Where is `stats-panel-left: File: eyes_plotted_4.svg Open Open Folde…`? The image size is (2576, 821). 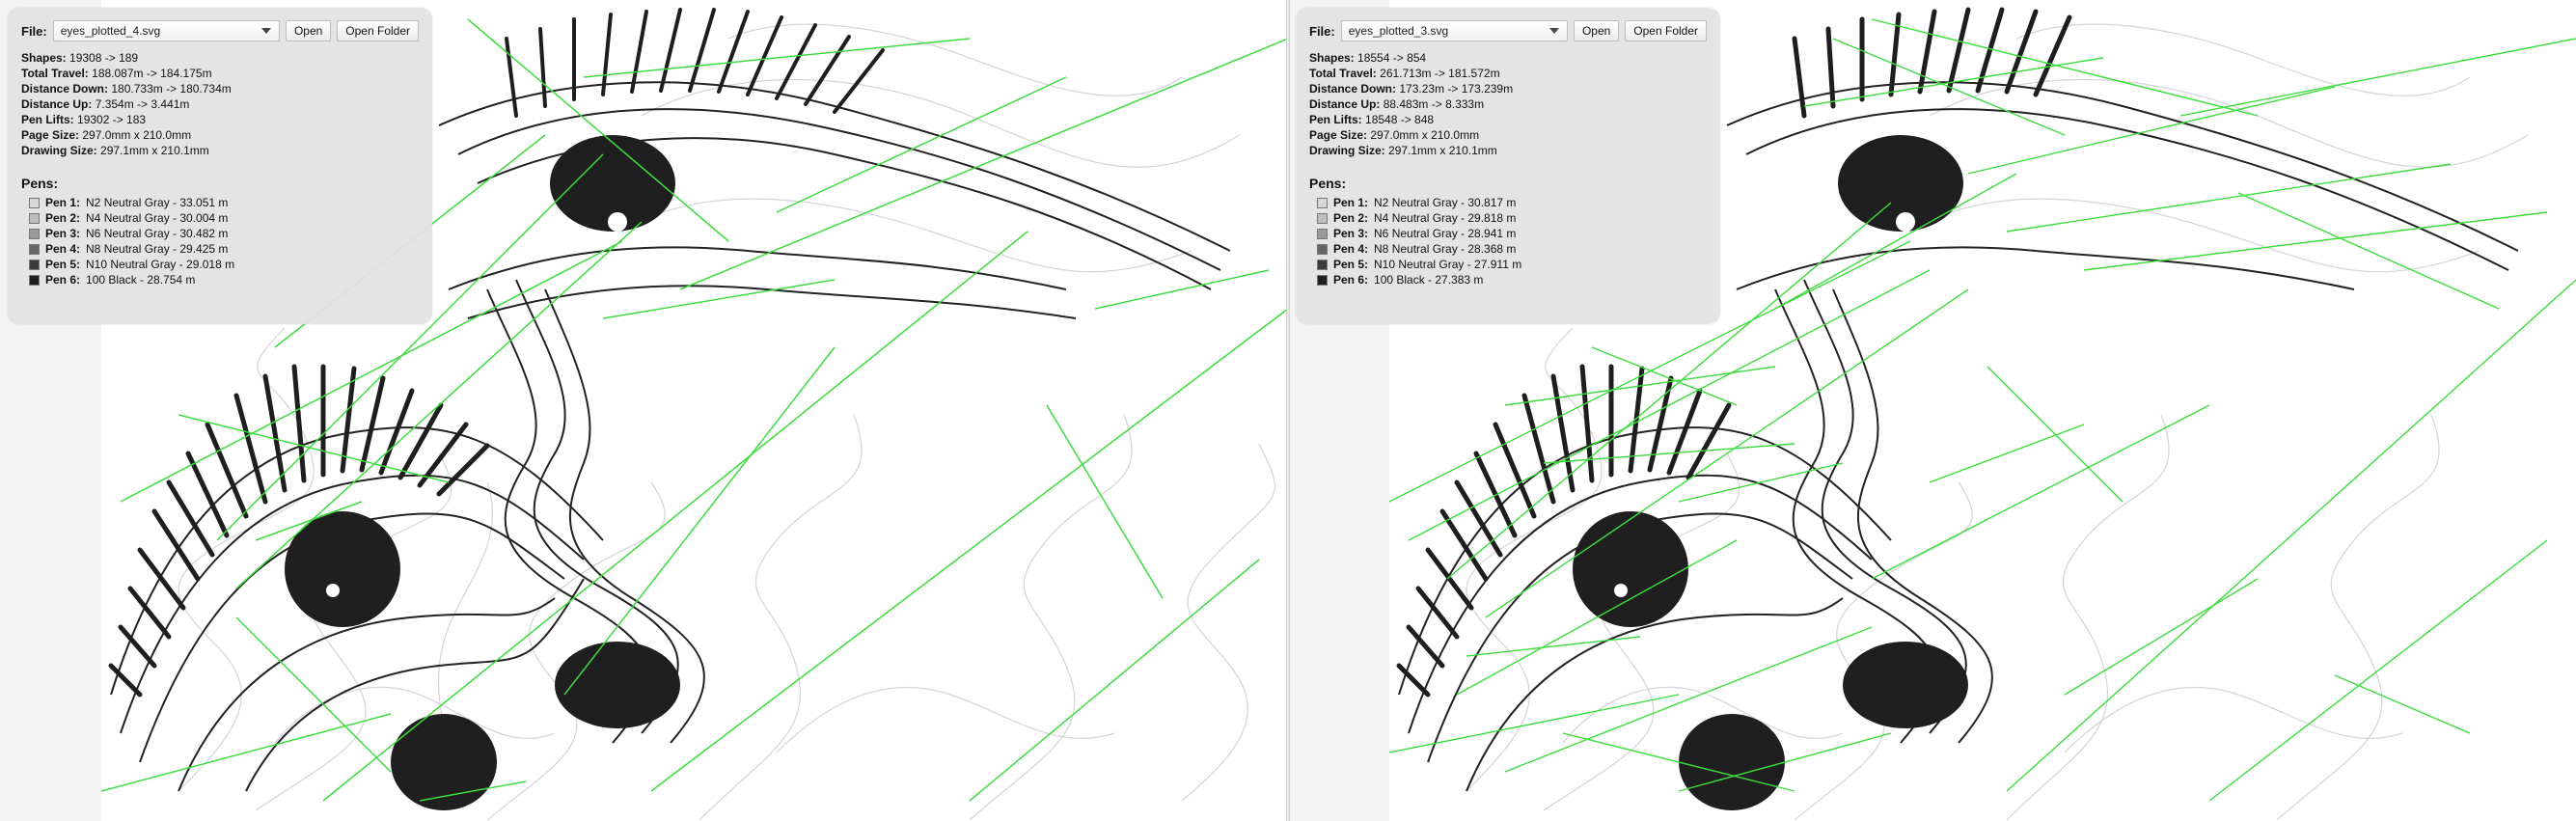
stats-panel-left: File: eyes_plotted_4.svg Open Open Folde… is located at coordinates (220, 166).